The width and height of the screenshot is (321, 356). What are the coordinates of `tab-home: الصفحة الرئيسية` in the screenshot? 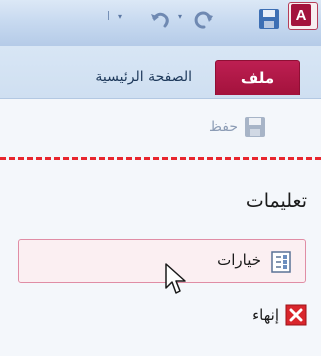 It's located at (105, 77).